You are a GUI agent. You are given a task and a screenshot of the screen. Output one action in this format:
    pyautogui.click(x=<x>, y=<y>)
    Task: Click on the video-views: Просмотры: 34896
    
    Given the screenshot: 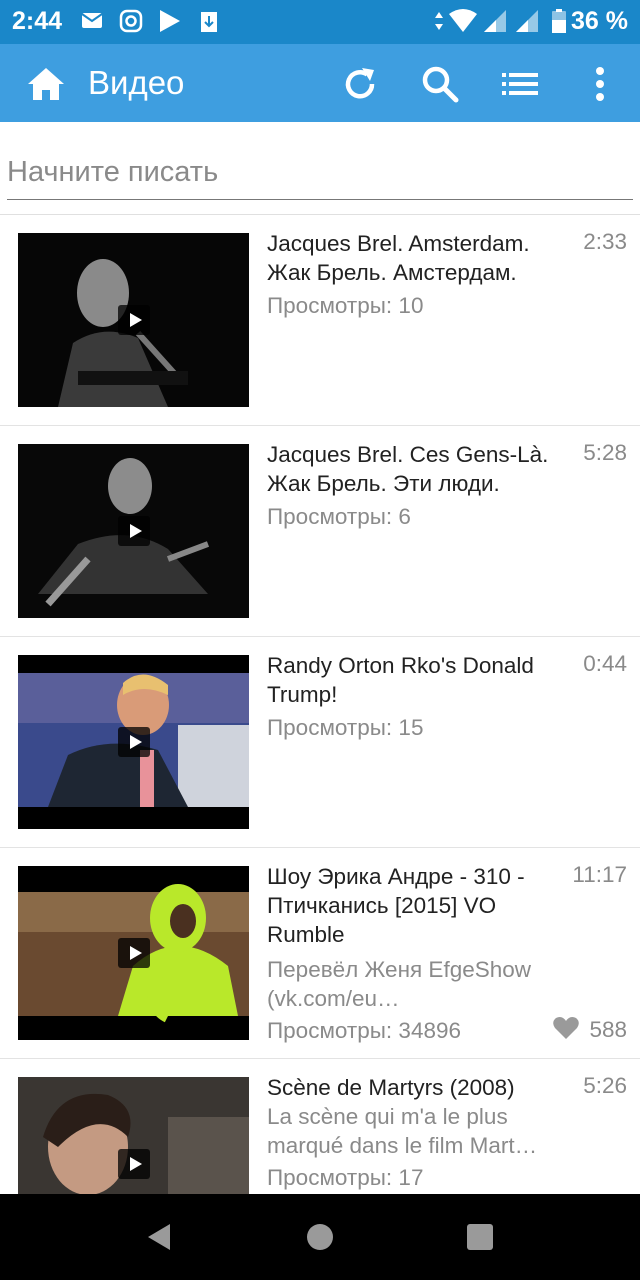 What is the action you would take?
    pyautogui.click(x=364, y=1030)
    